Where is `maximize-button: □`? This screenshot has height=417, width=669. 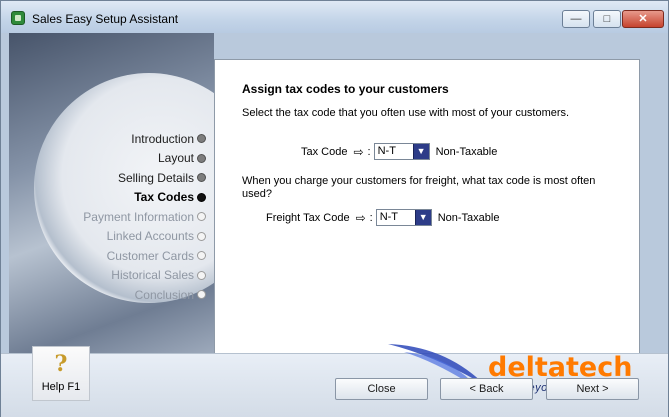 maximize-button: □ is located at coordinates (607, 19).